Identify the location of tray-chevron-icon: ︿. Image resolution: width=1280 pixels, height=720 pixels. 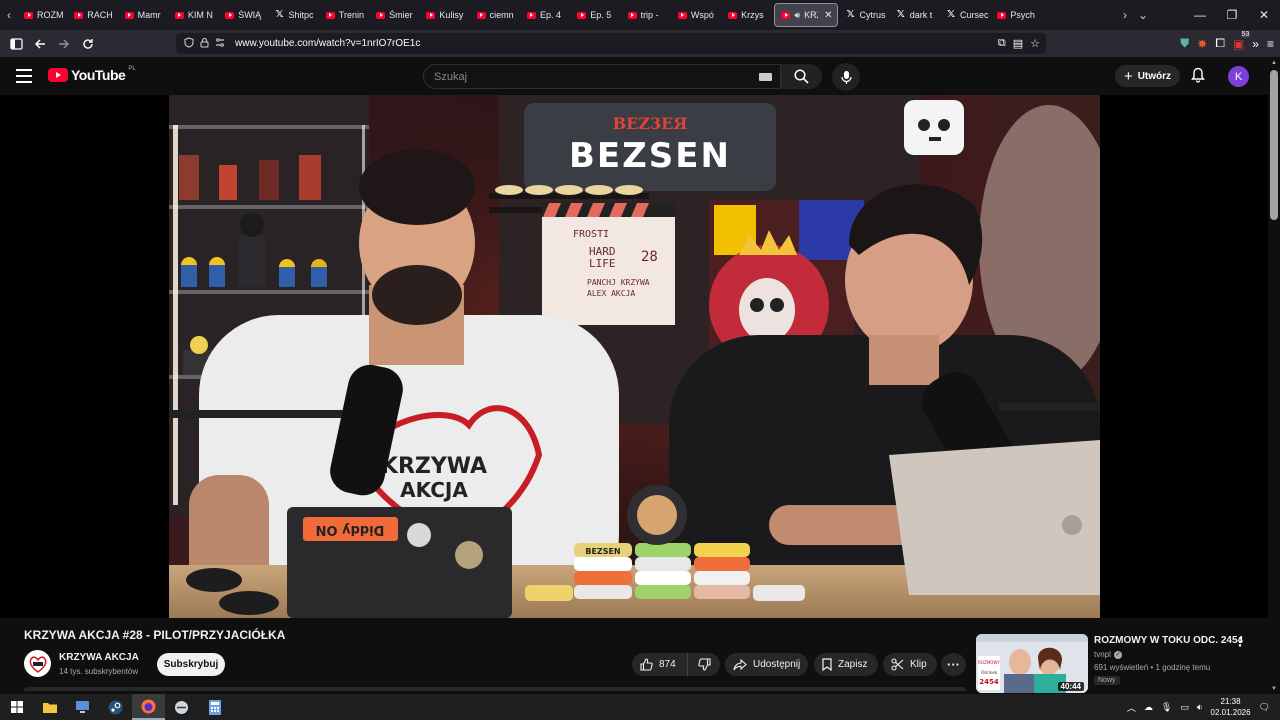
(1131, 707).